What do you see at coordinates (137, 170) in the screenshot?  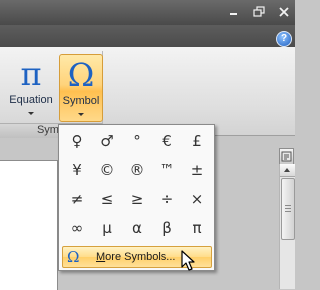 I see `symbol-cell: ®` at bounding box center [137, 170].